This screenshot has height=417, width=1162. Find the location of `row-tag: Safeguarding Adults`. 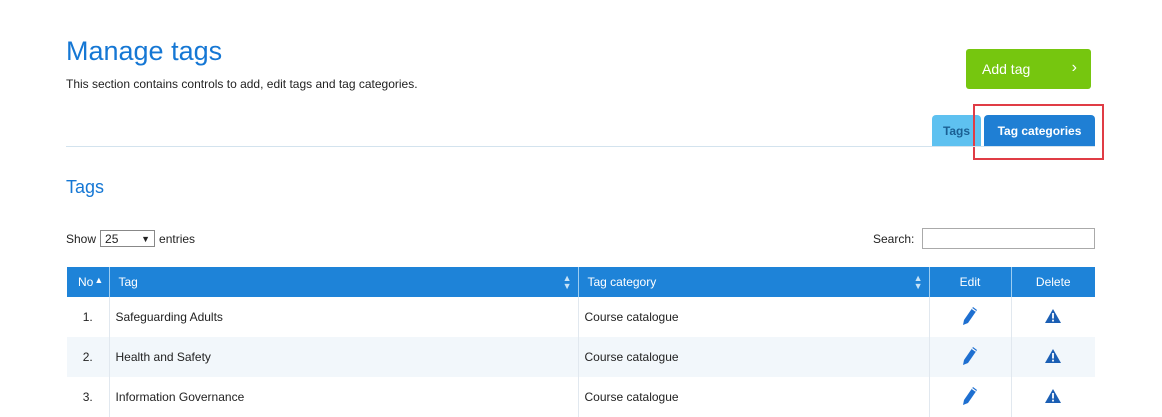

row-tag: Safeguarding Adults is located at coordinates (344, 317).